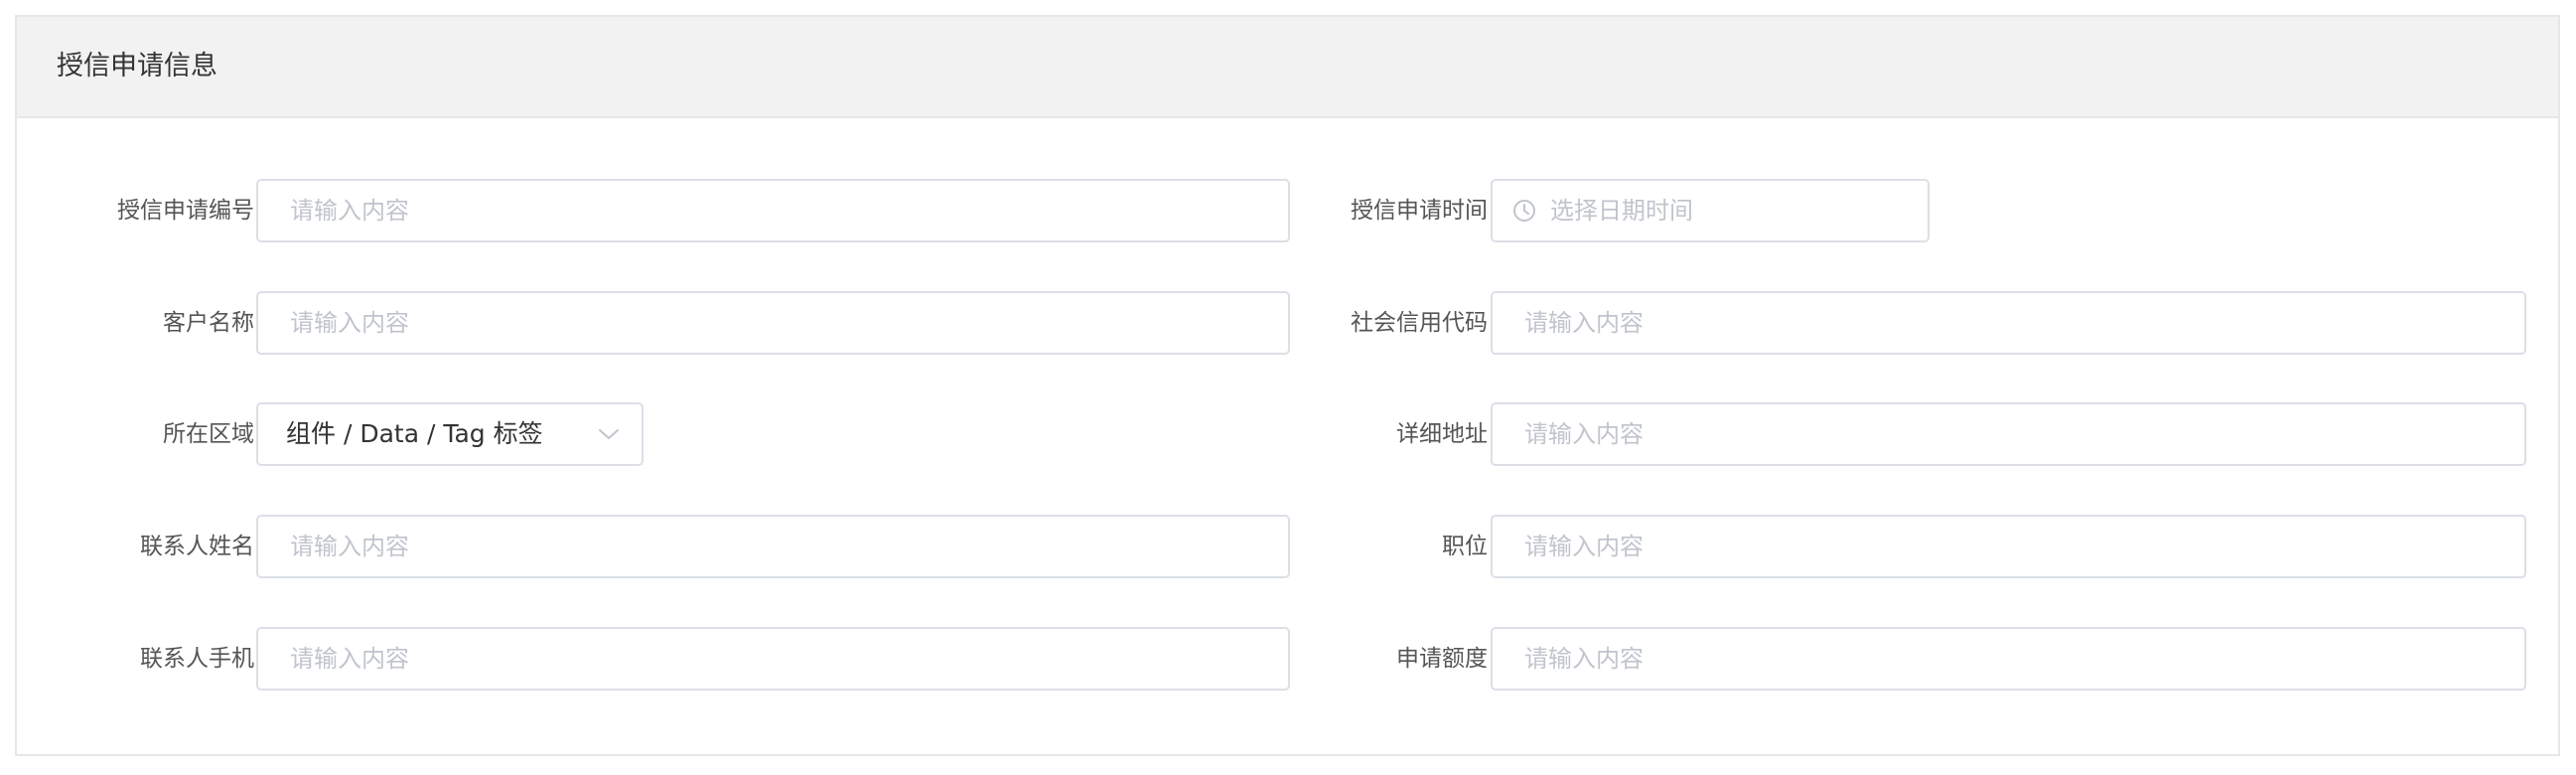 This screenshot has width=2576, height=775. I want to click on form-row: 所在区域 组件 / Data / Tag 标签 详细地址 请输入内容, so click(1288, 434).